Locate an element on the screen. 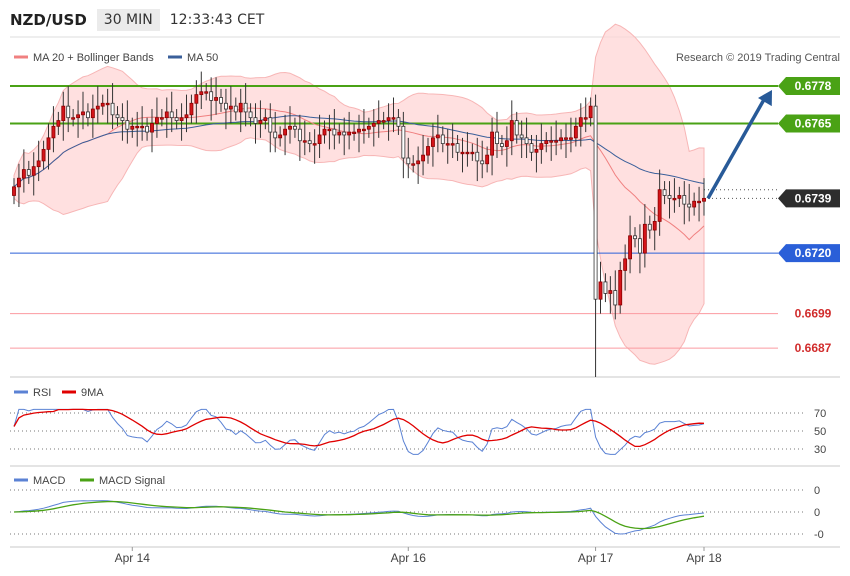 The width and height of the screenshot is (850, 576). price-tags: 0.6778 0.6765 0.6739 0.6720 0.6699 0.6687 is located at coordinates (809, 215).